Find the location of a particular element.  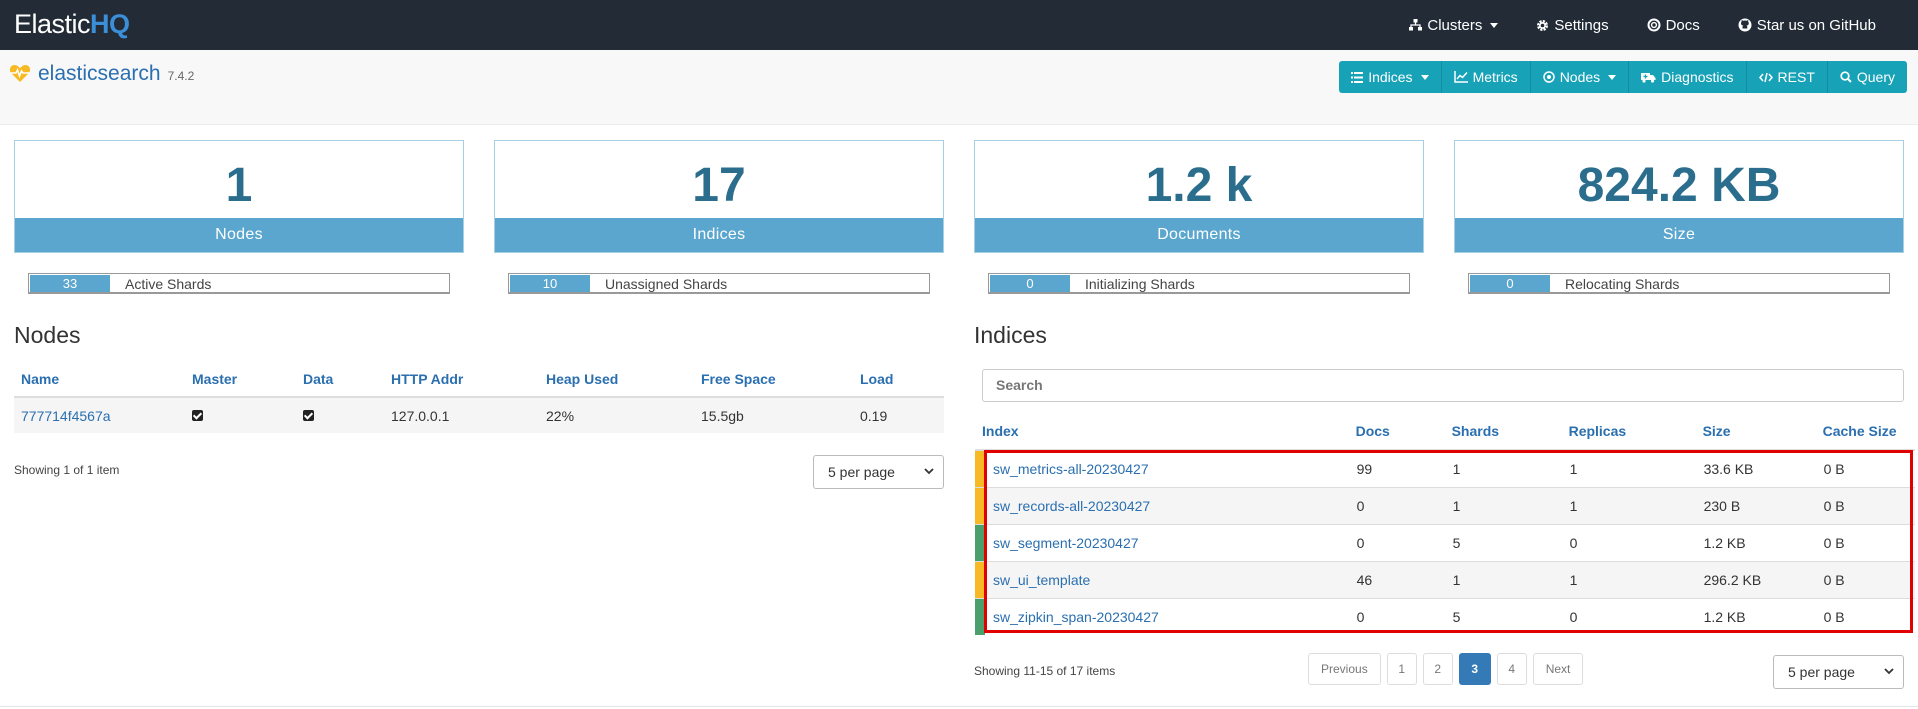

active-shards-bar: 33 Active Shards is located at coordinates (239, 283).